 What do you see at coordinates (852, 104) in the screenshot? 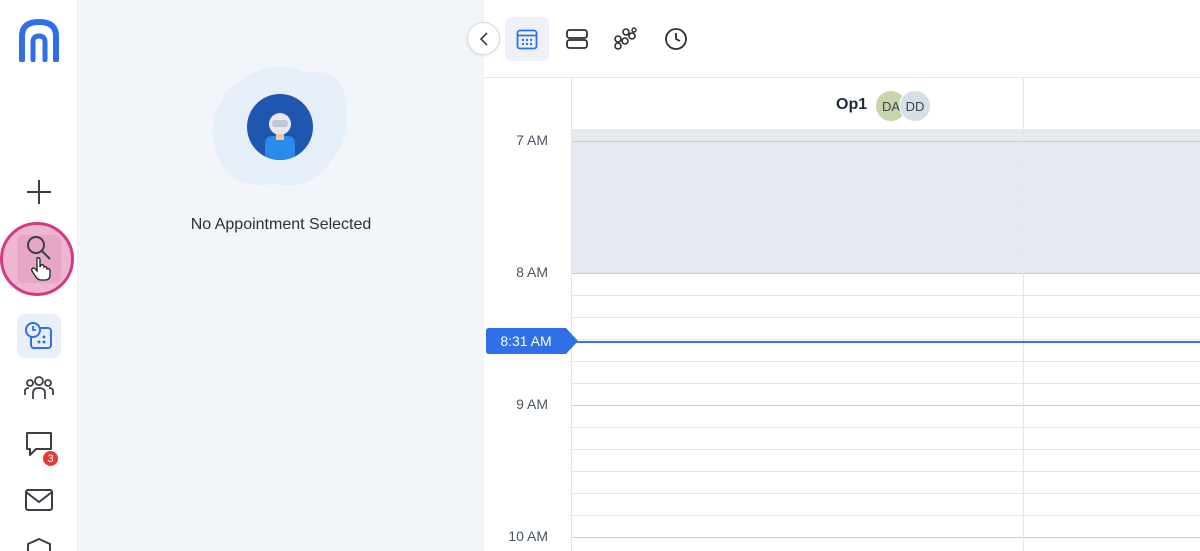
I see `column-label: Op1` at bounding box center [852, 104].